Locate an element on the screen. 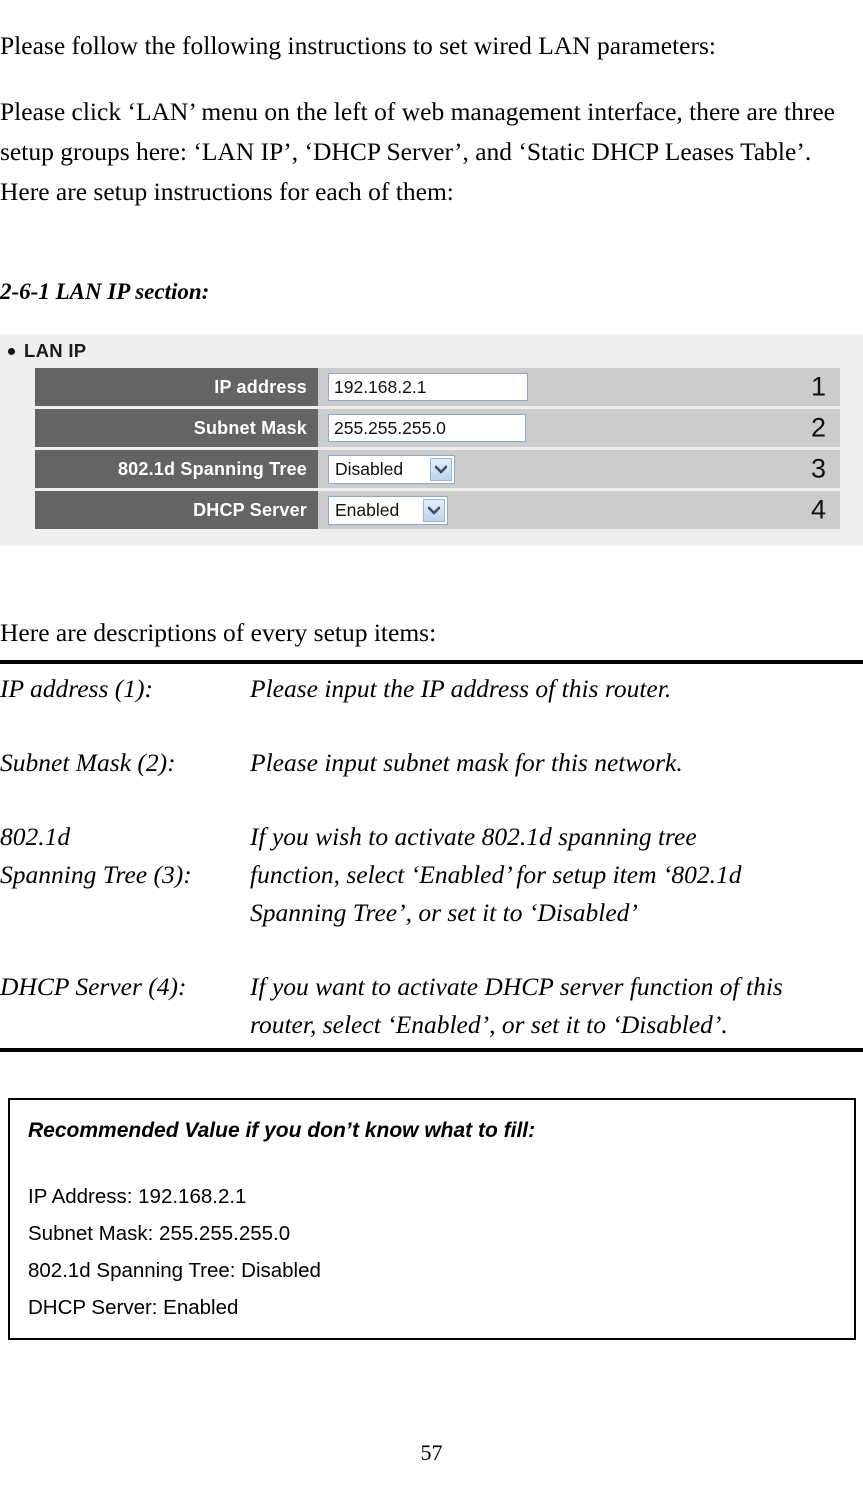 The image size is (863, 1487). page-number: 57 is located at coordinates (431, 1452).